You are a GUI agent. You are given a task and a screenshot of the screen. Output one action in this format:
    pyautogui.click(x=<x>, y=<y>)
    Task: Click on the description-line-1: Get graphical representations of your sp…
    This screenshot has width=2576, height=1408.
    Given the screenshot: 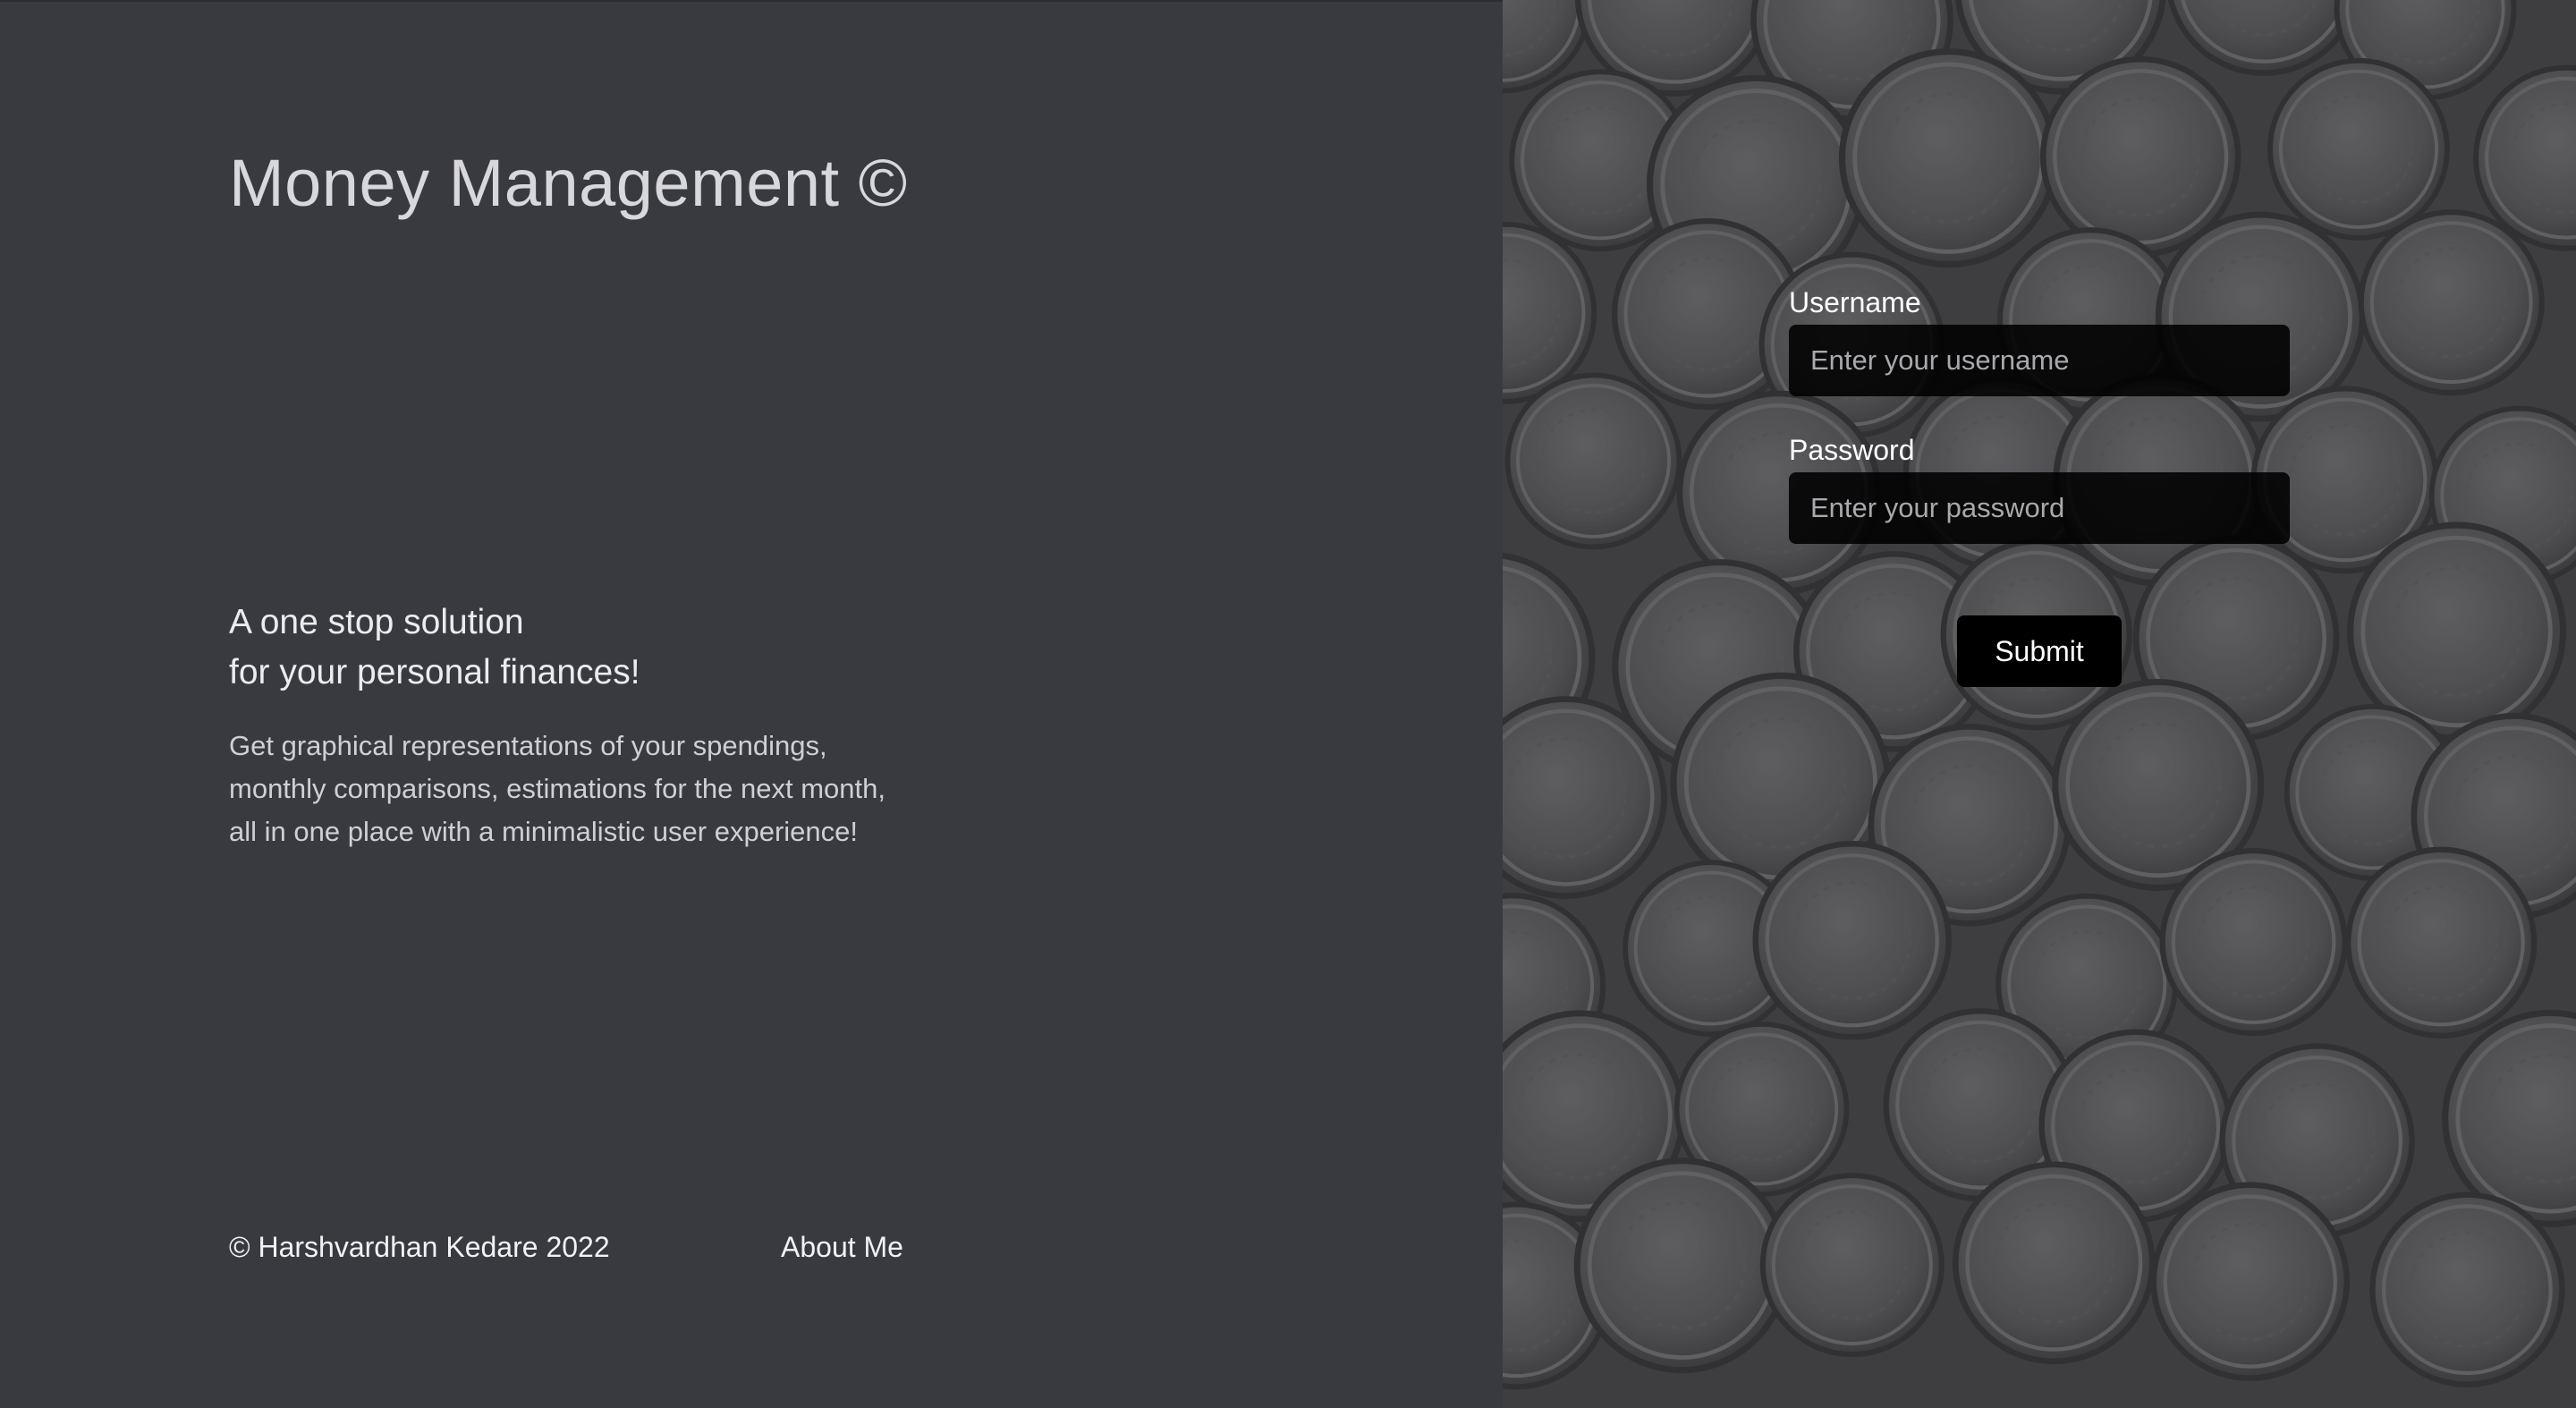 What is the action you would take?
    pyautogui.click(x=528, y=746)
    